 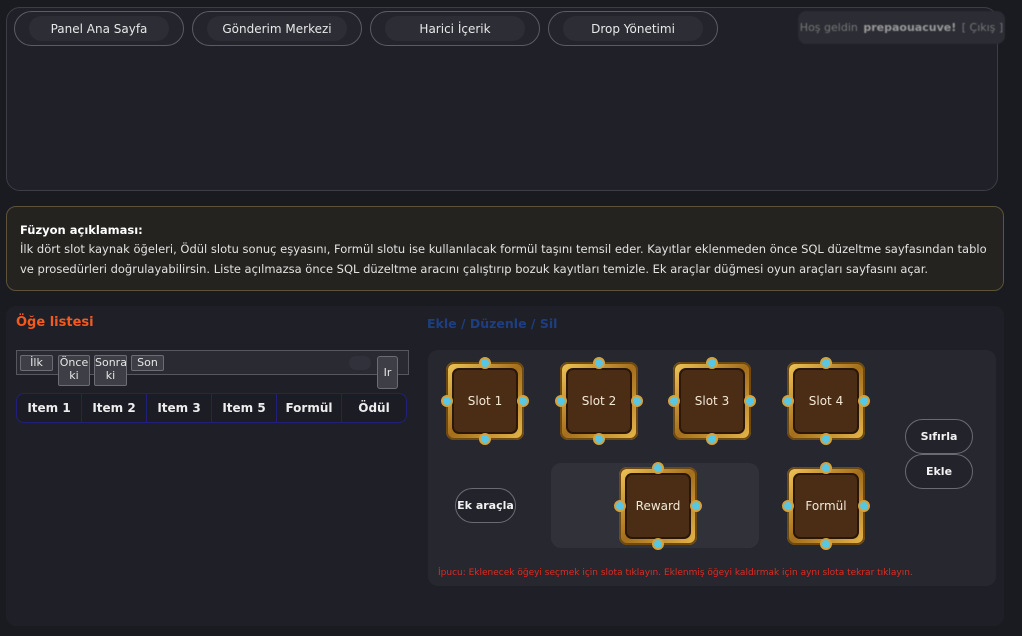 I want to click on item-table-header: Item 1 Item 2 Item 3 Item 5 Formül Ödül, so click(x=211, y=408).